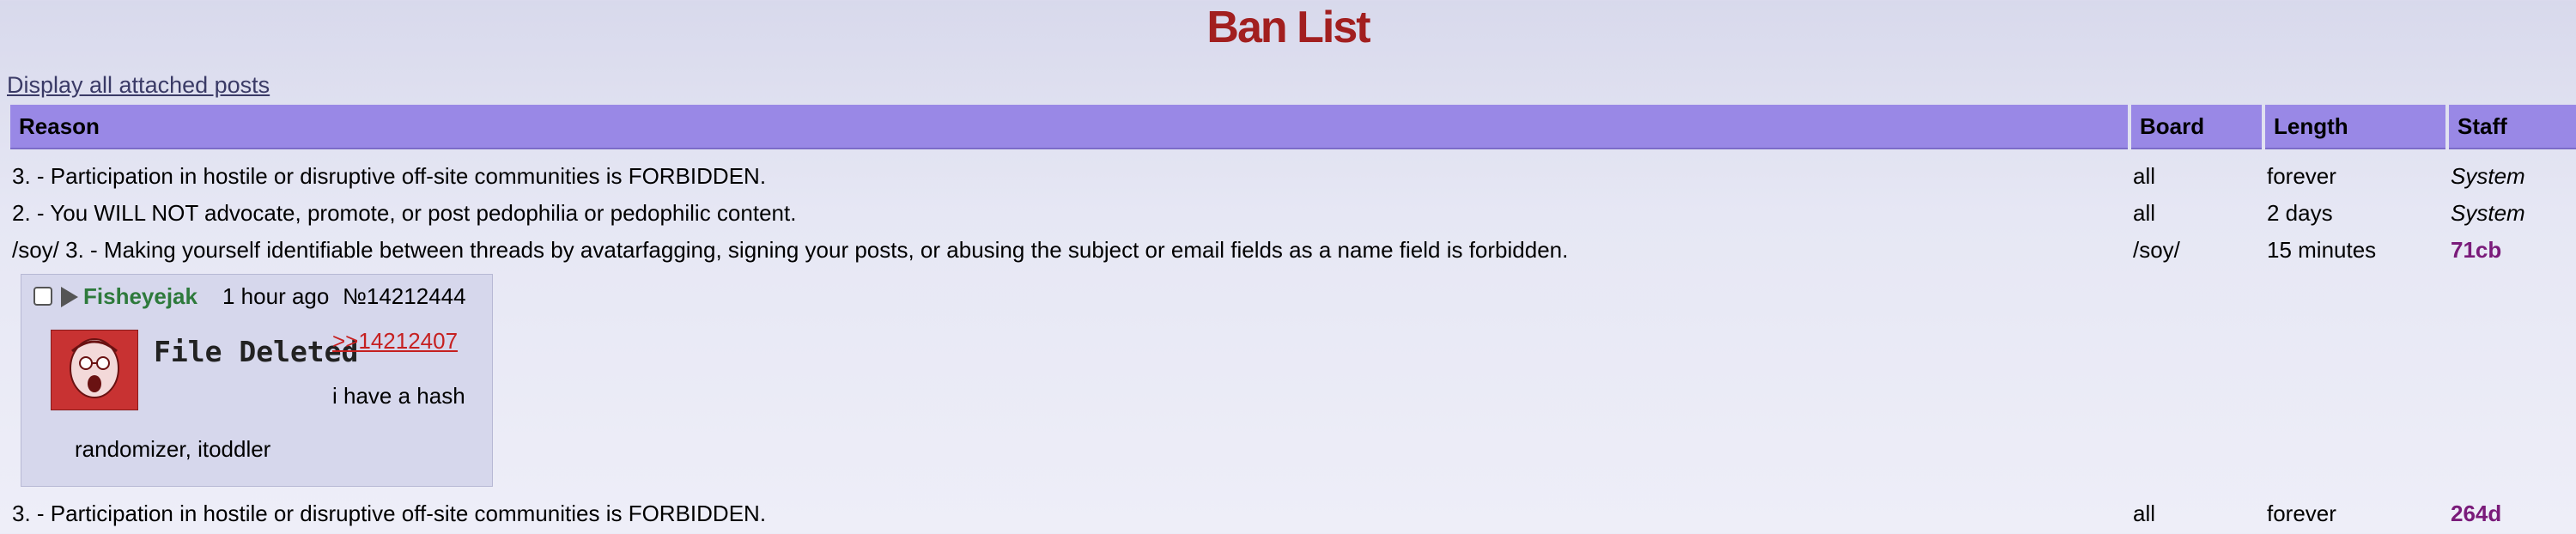  Describe the element at coordinates (2196, 127) in the screenshot. I see `column-header-board: Board` at that location.